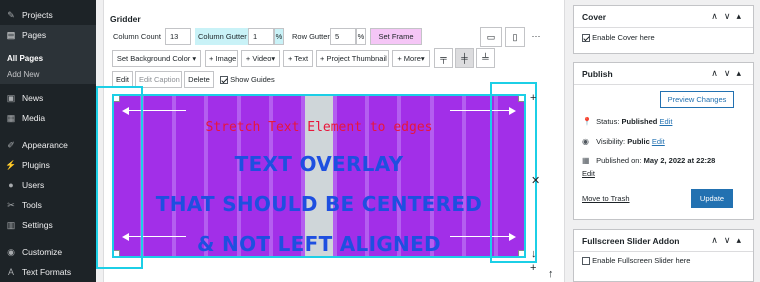 This screenshot has width=760, height=282. I want to click on sidebar-item-projects: ✎ Projects, so click(48, 15).